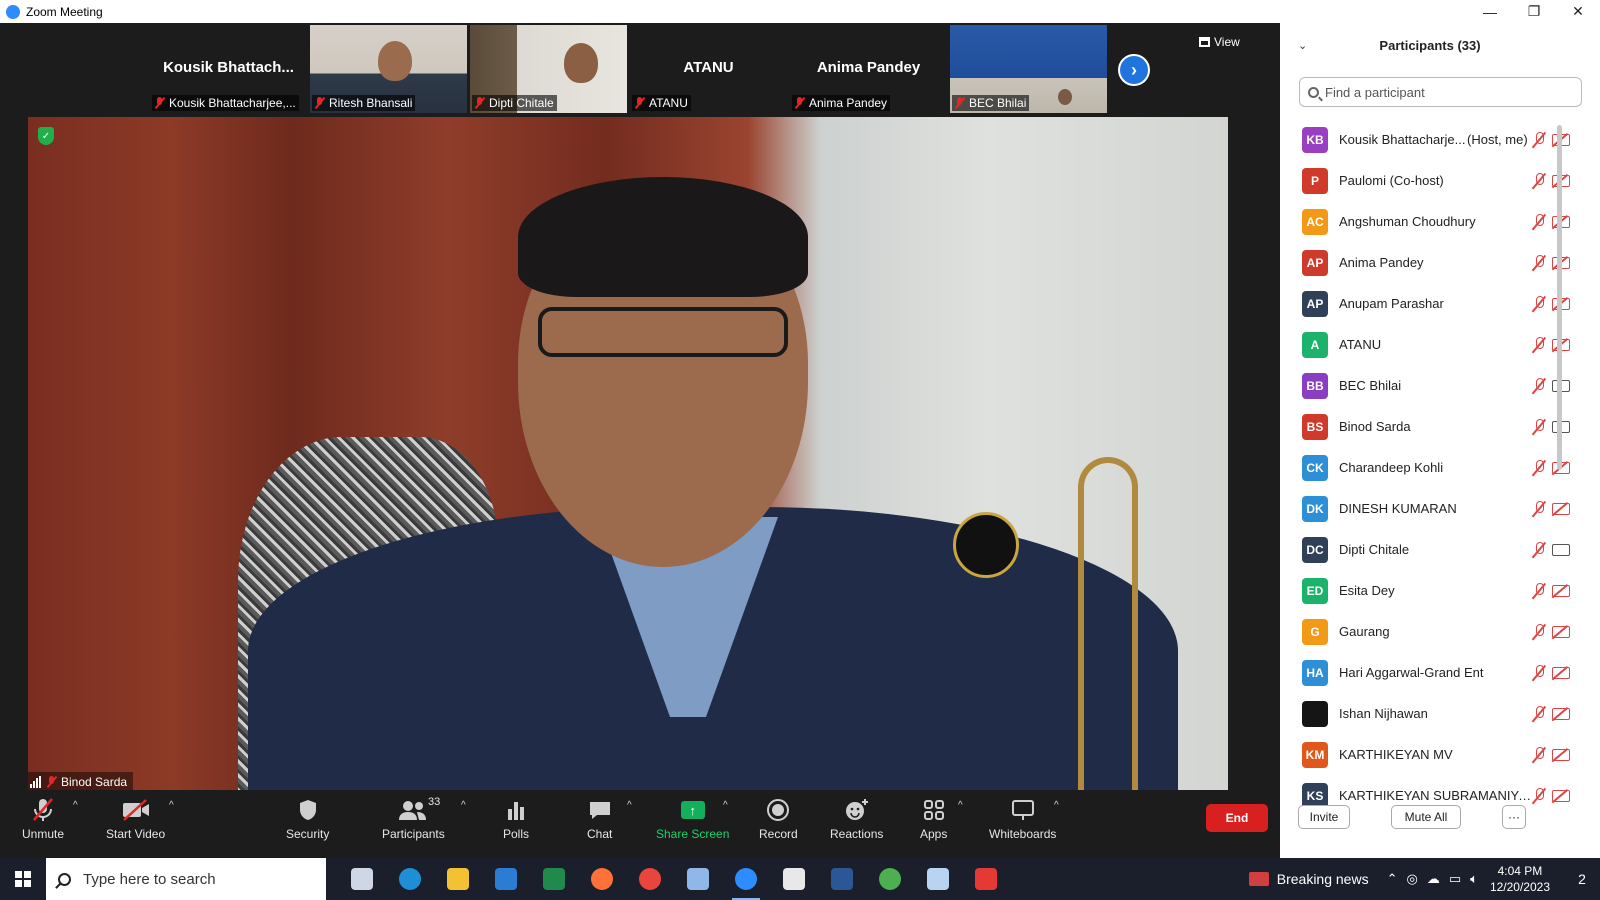  What do you see at coordinates (1435, 631) in the screenshot?
I see `participant-row: G Gaurang` at bounding box center [1435, 631].